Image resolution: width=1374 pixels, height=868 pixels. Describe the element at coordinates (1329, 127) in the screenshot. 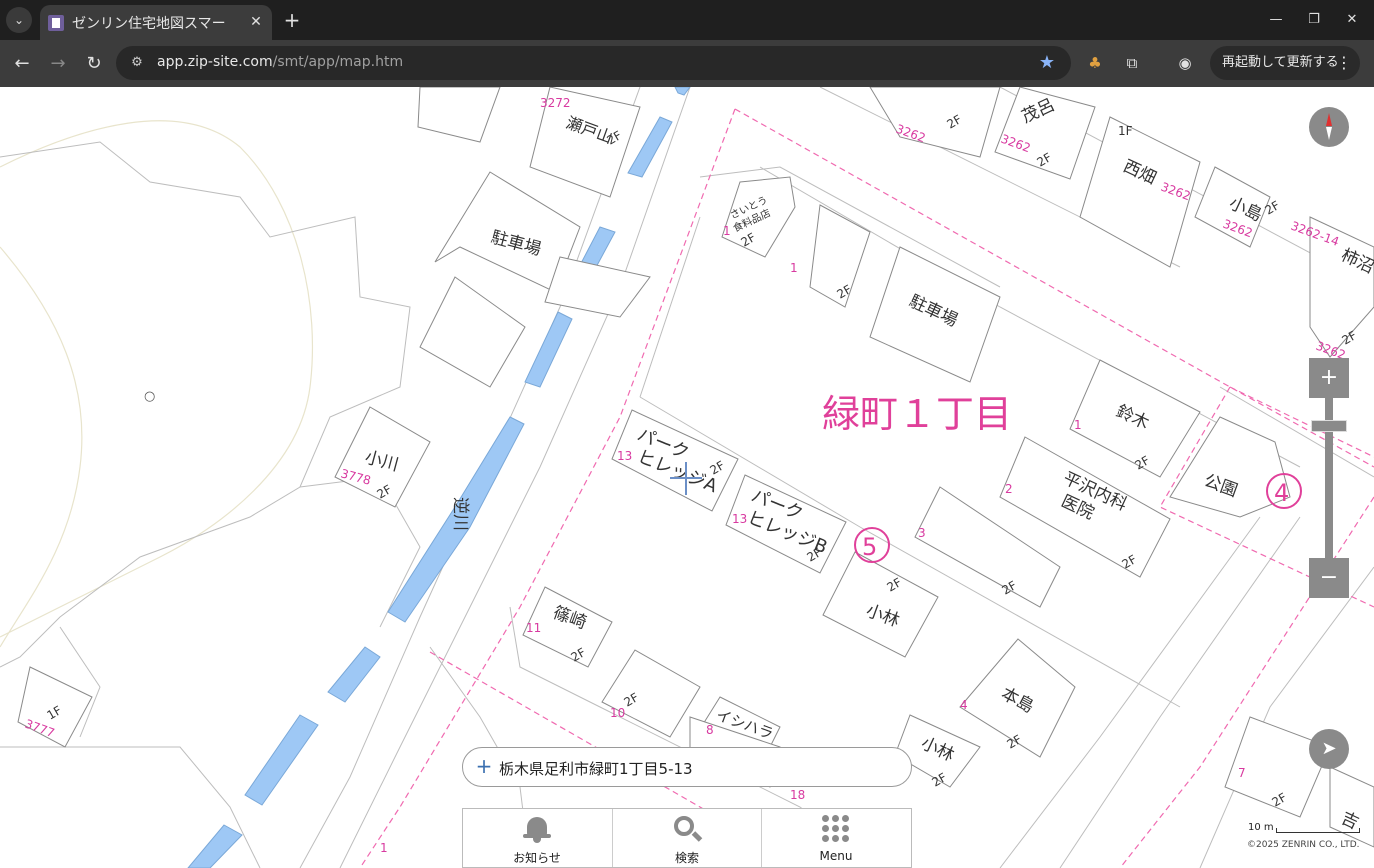

I see `compass-icon` at that location.